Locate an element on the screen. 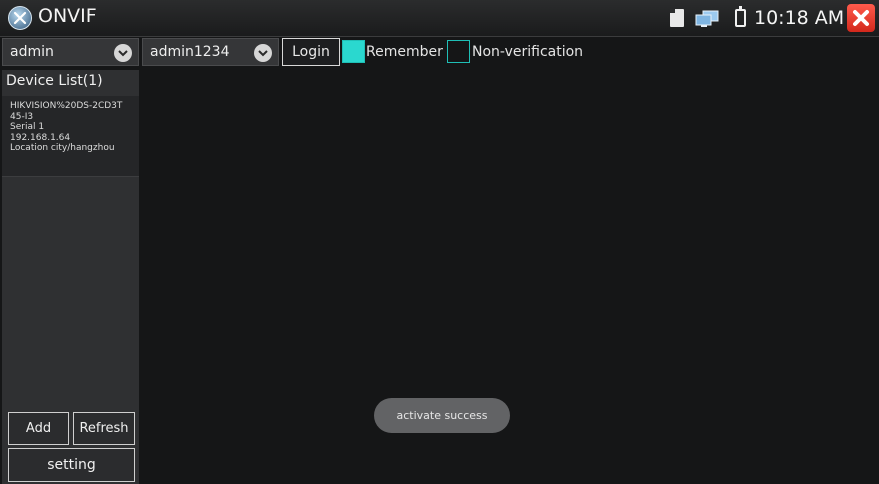 The image size is (879, 484). remember-checkbox is located at coordinates (353, 51).